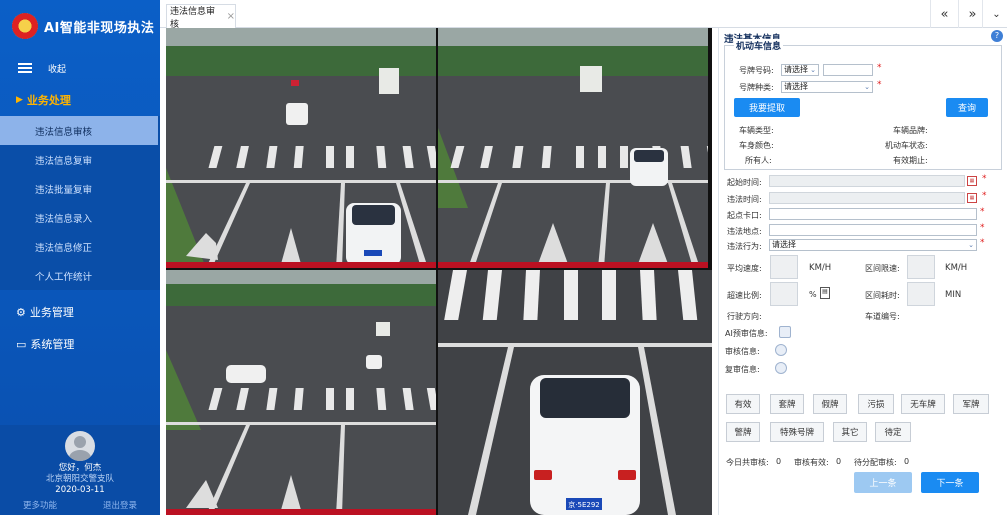  I want to click on menu-group-system-management: ▭ 系统管理, so click(80, 344).